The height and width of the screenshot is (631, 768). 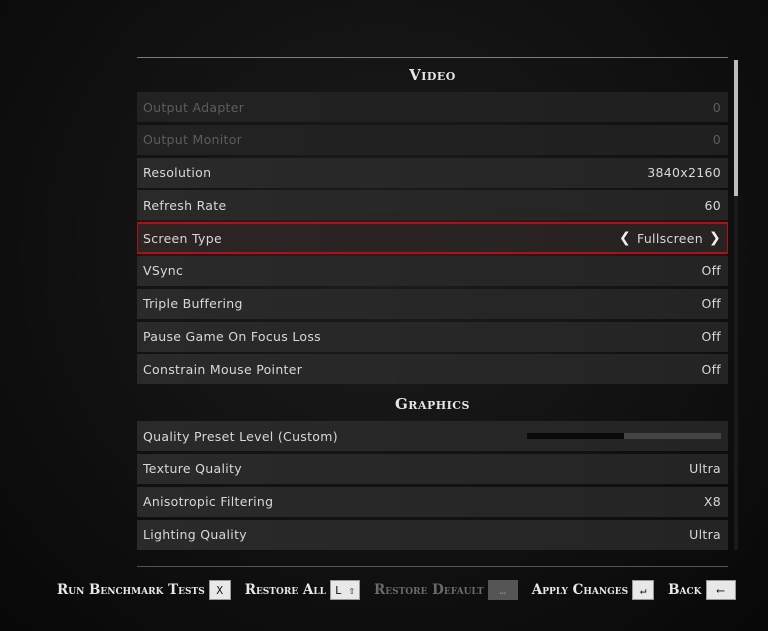 I want to click on scrollbar-thumb, so click(x=736, y=128).